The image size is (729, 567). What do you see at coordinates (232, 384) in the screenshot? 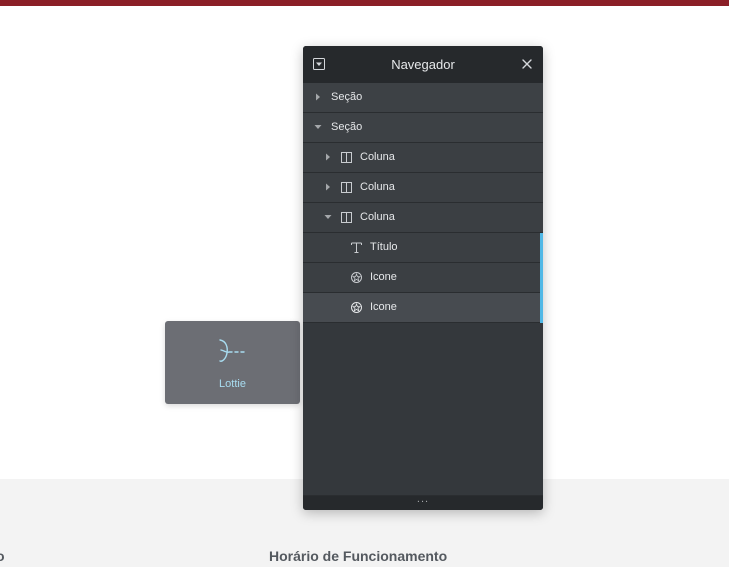
I see `lottie-label: Lottie` at bounding box center [232, 384].